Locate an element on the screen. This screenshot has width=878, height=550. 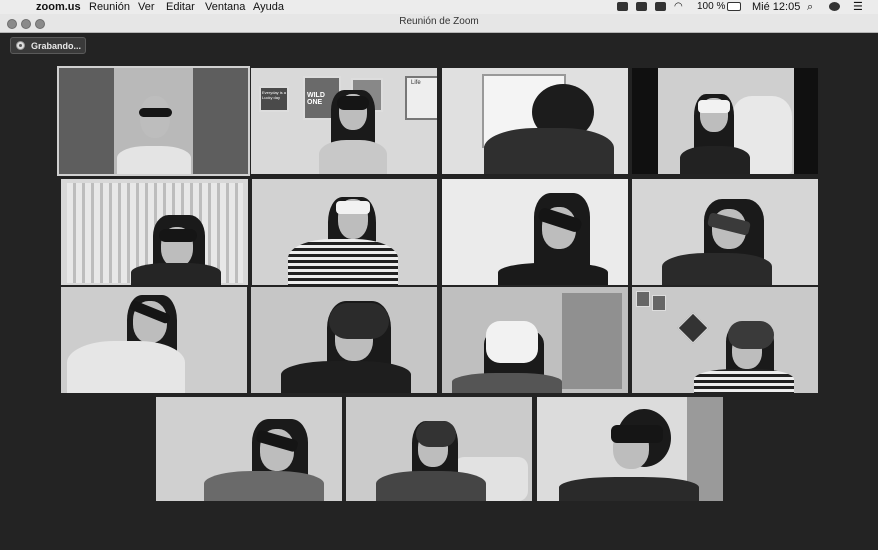
sunglasses-icon is located at coordinates (155, 112).